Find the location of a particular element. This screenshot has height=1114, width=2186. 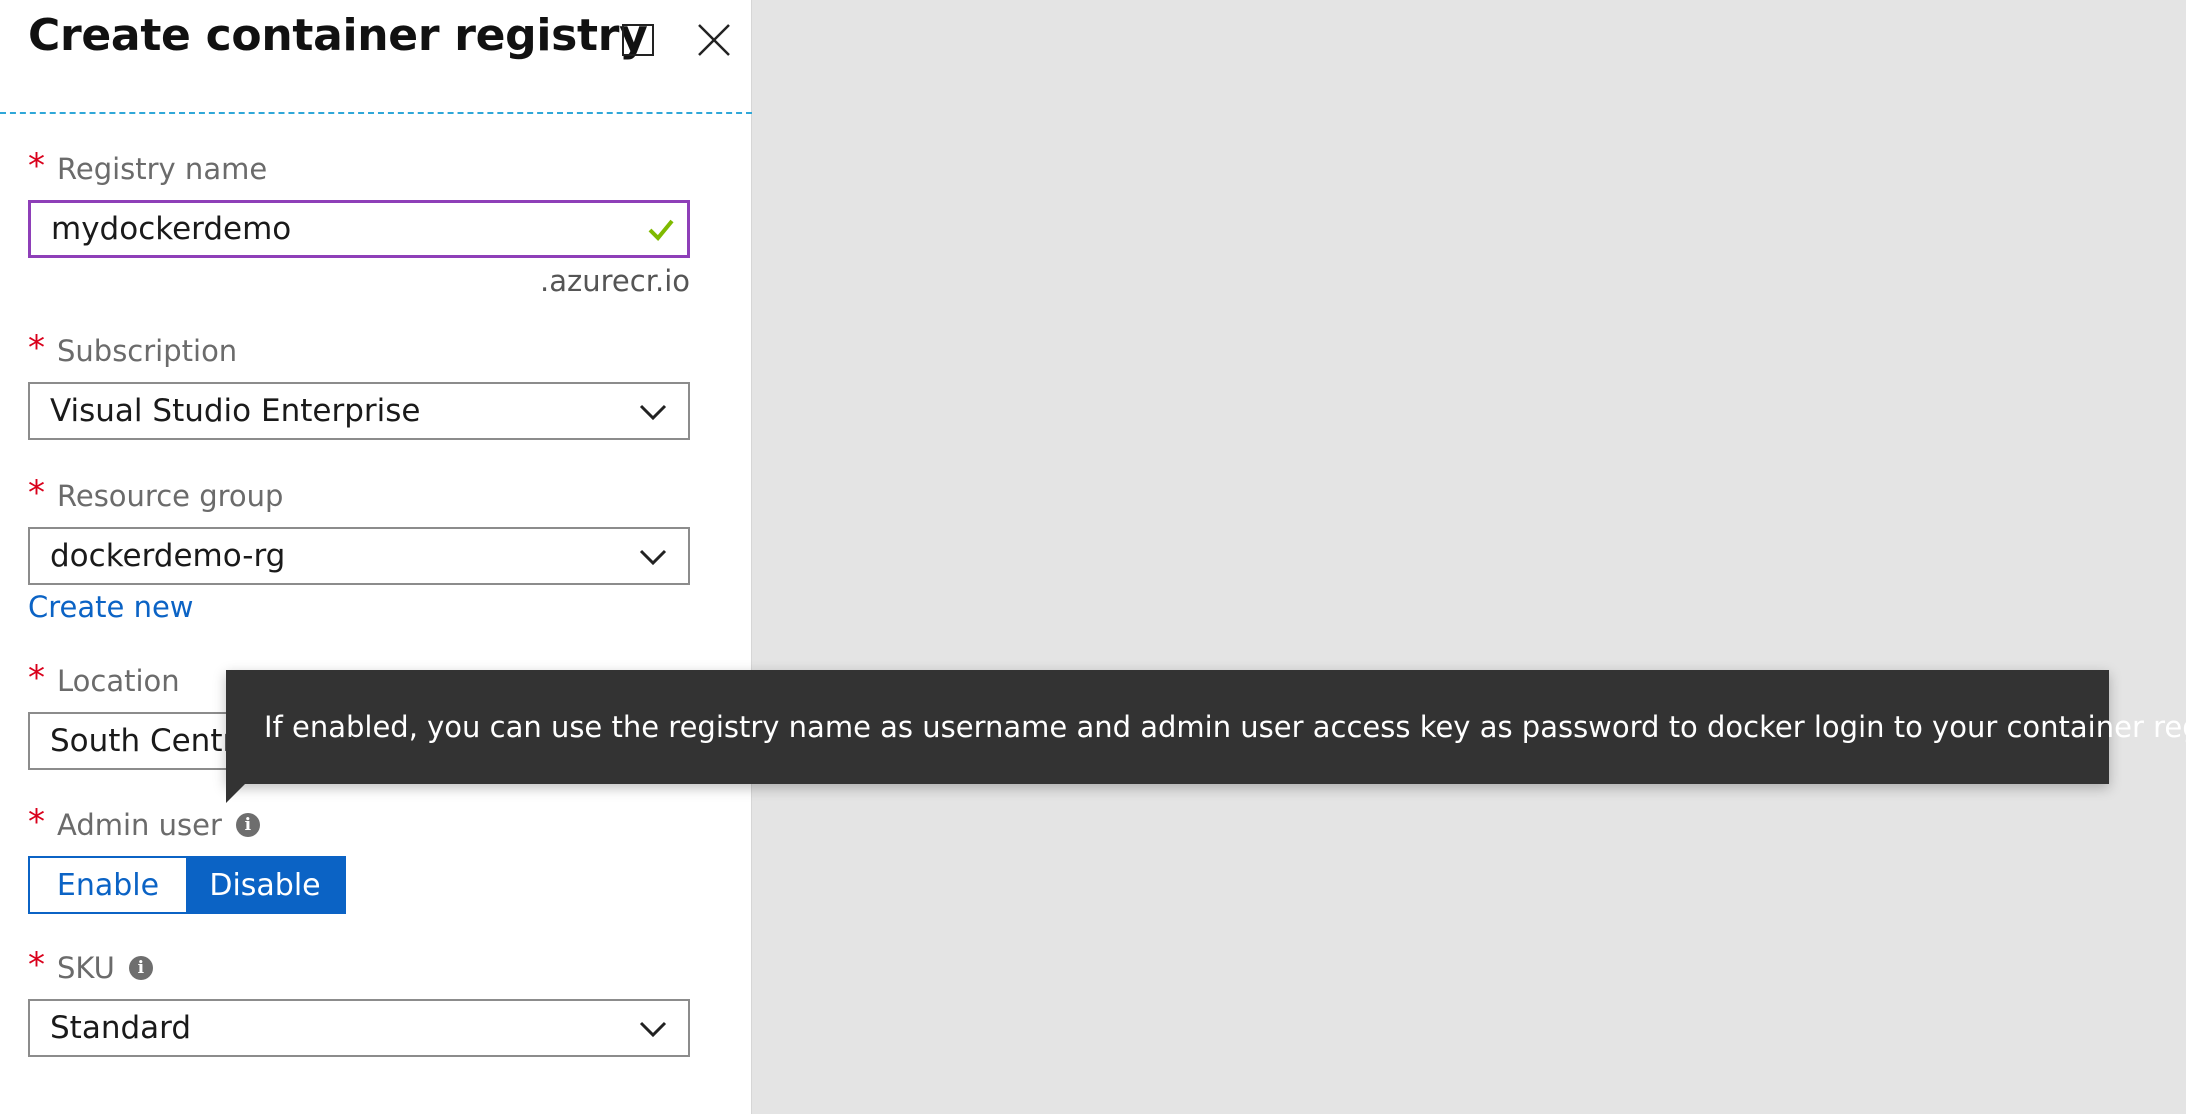

sku-label: * SKU i is located at coordinates (90, 965).